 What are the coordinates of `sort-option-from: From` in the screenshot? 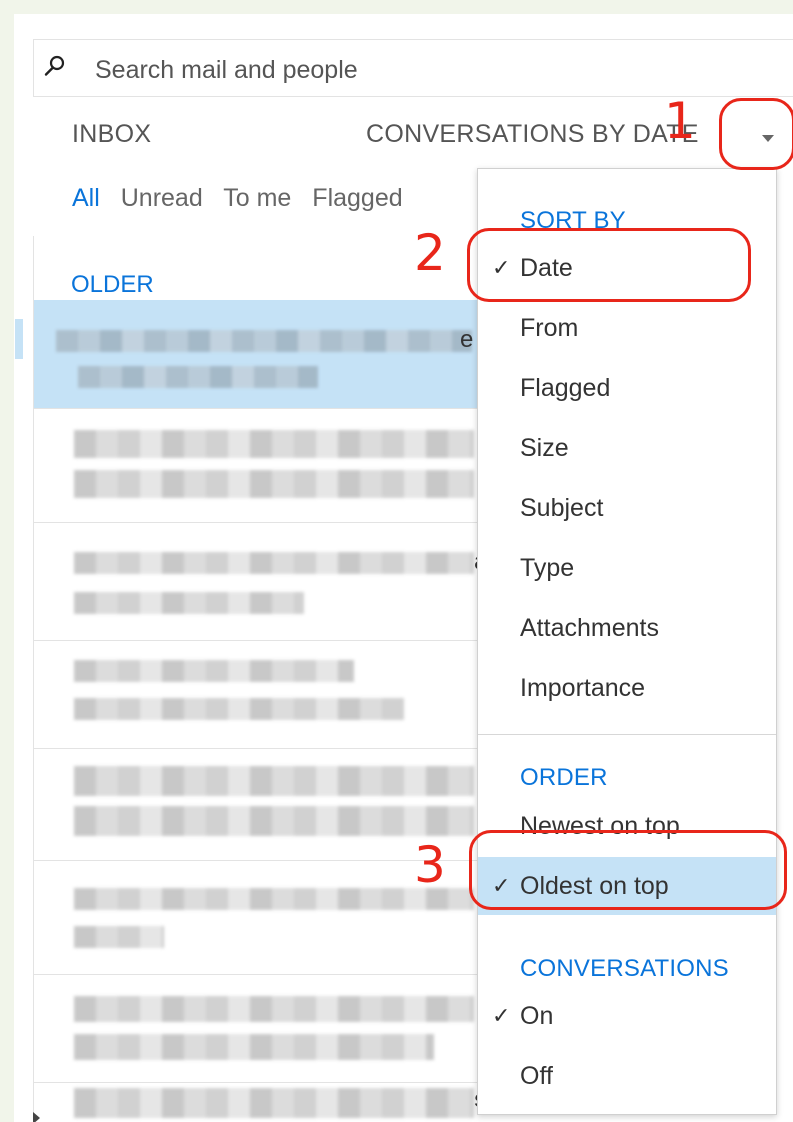 It's located at (627, 328).